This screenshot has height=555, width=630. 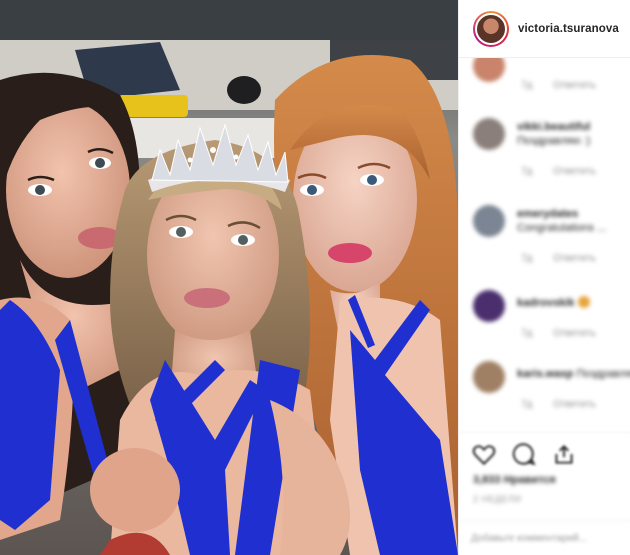 What do you see at coordinates (544, 452) in the screenshot?
I see `post-actions` at bounding box center [544, 452].